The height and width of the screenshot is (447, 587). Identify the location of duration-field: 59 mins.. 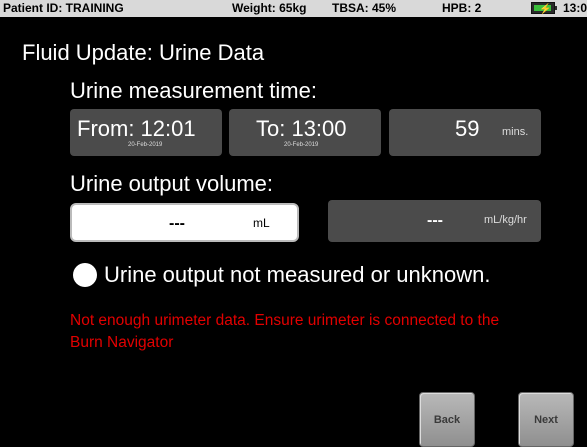
(465, 132).